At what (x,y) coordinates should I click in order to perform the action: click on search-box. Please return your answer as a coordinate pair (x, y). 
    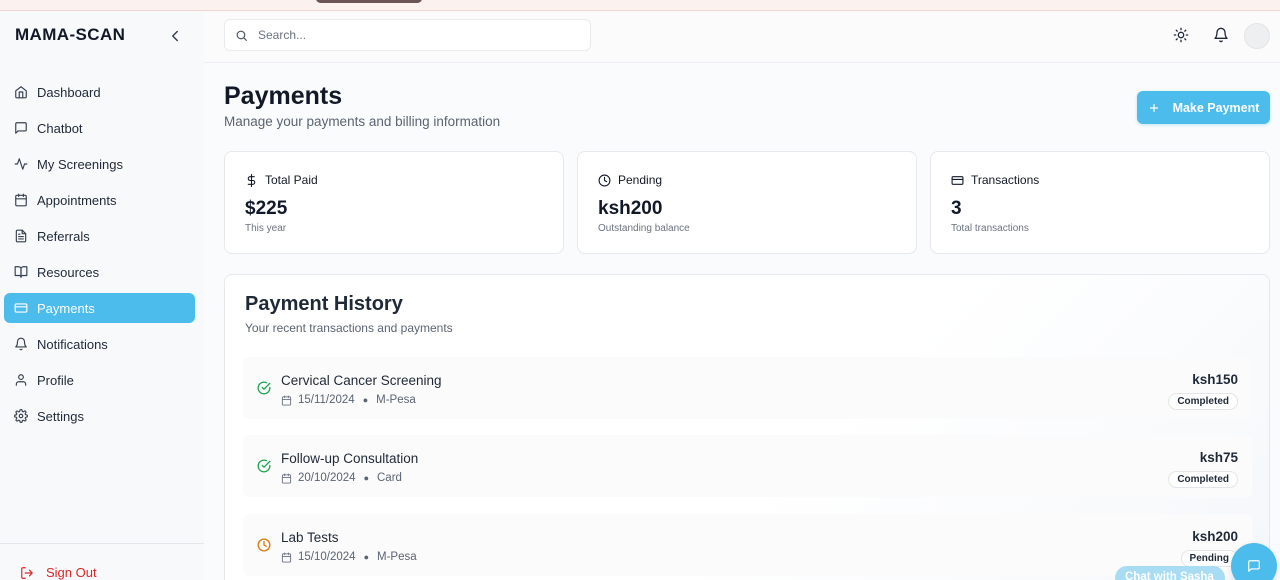
    Looking at the image, I should click on (407, 35).